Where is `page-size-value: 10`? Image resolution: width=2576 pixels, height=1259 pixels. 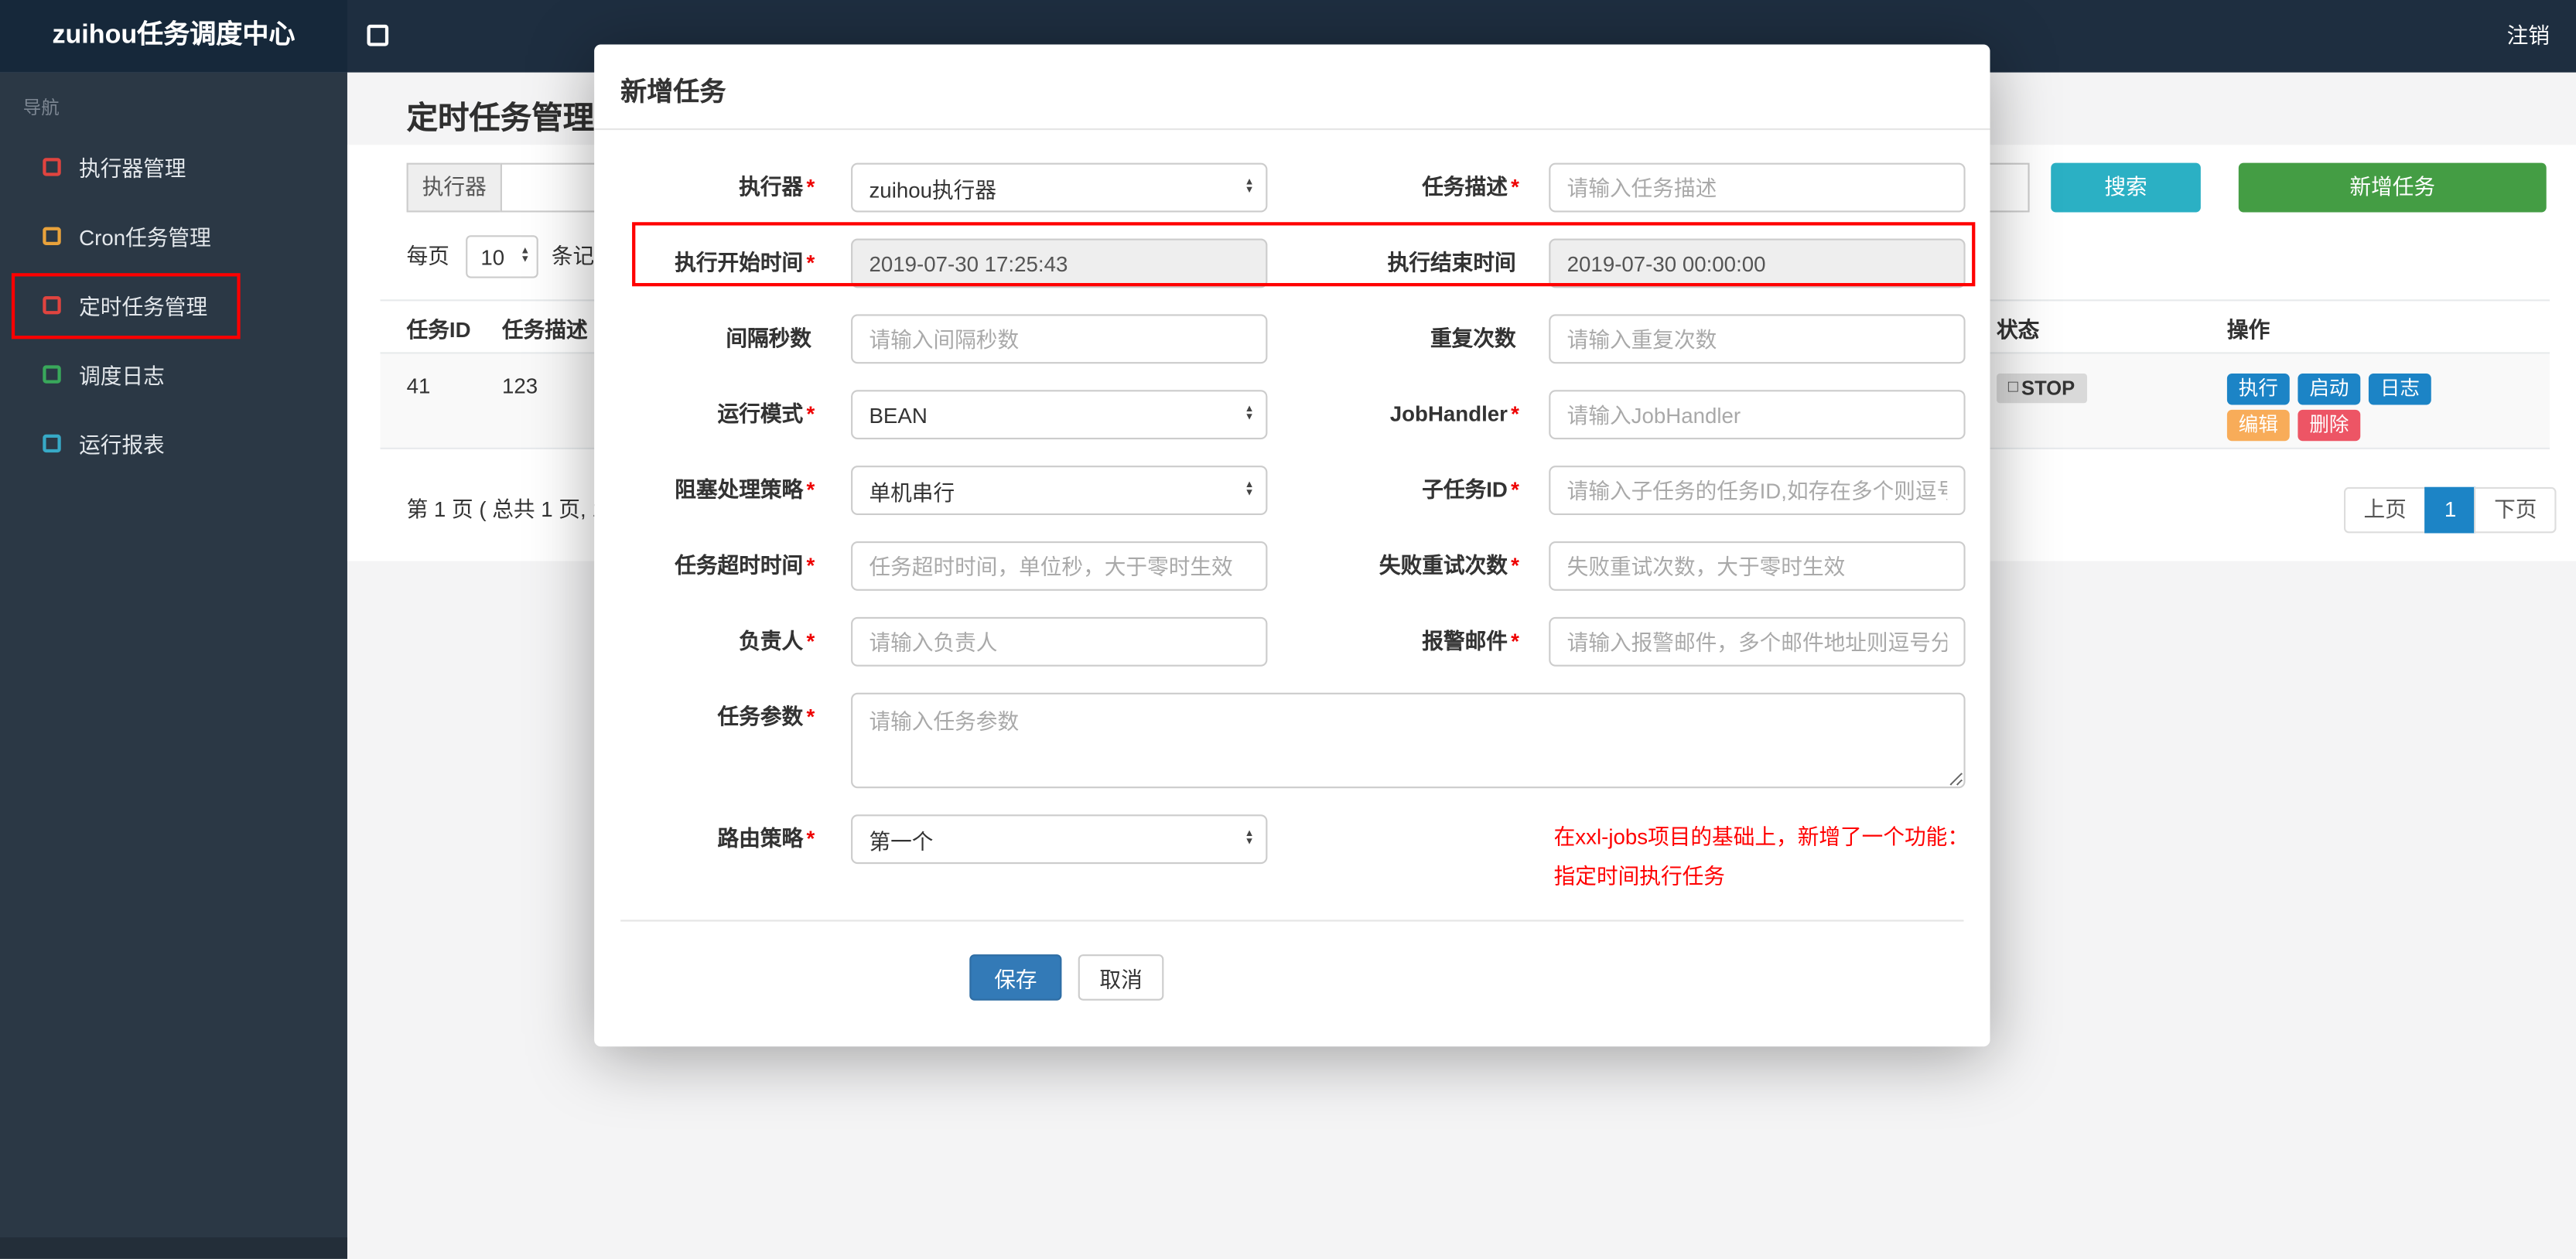
page-size-value: 10 is located at coordinates (492, 257).